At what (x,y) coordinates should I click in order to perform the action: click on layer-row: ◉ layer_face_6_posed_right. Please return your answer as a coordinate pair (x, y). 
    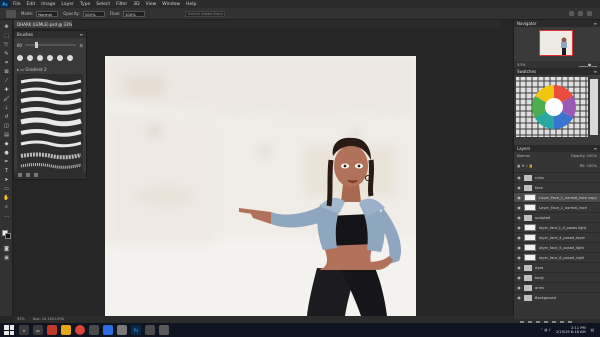
    Looking at the image, I should click on (557, 257).